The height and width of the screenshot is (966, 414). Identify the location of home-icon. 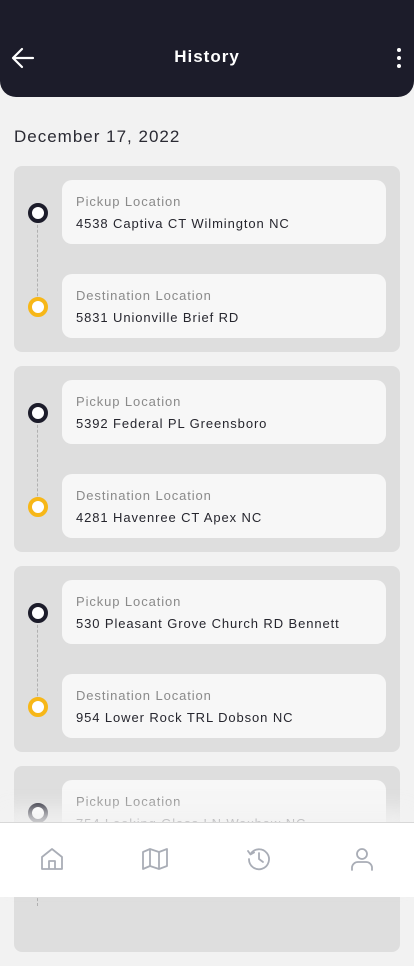
(52, 859).